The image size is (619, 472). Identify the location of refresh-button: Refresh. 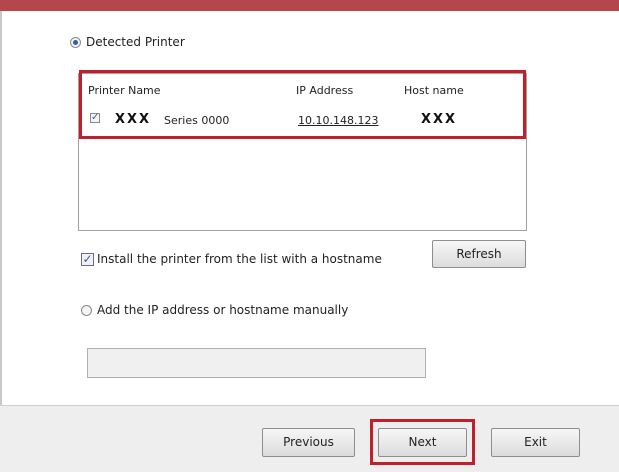
(479, 254).